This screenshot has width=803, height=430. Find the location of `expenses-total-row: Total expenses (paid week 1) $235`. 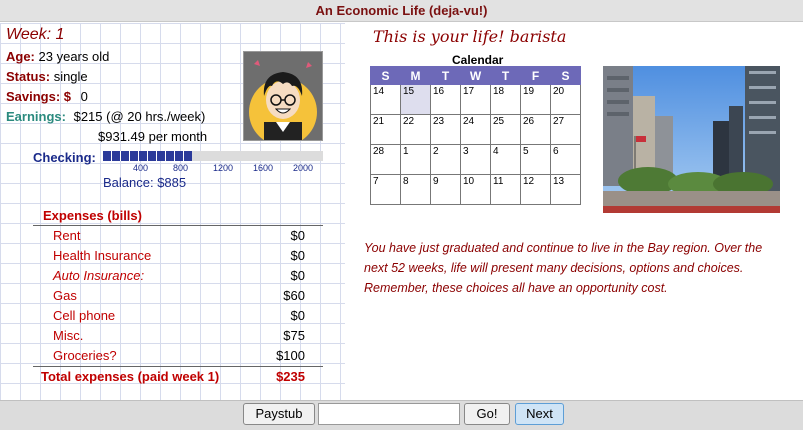

expenses-total-row: Total expenses (paid week 1) $235 is located at coordinates (178, 376).